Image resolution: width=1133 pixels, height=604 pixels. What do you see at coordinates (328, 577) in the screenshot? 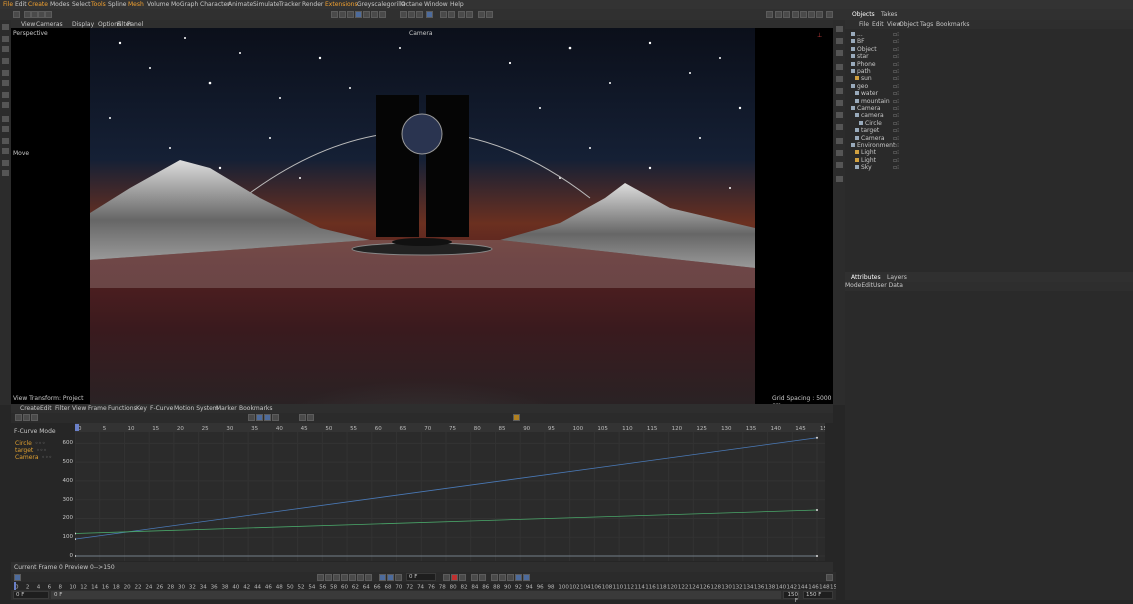
I see `prev-key-icon` at bounding box center [328, 577].